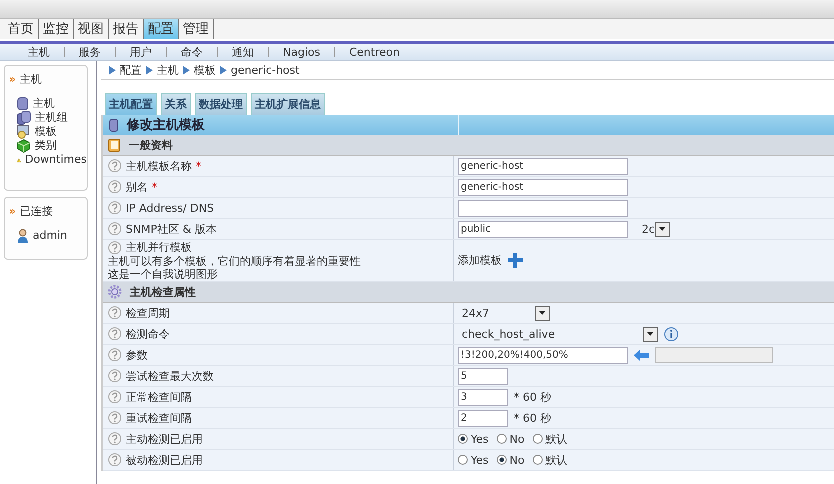 The width and height of the screenshot is (834, 484). I want to click on form-title: 修改主机模板, so click(166, 125).